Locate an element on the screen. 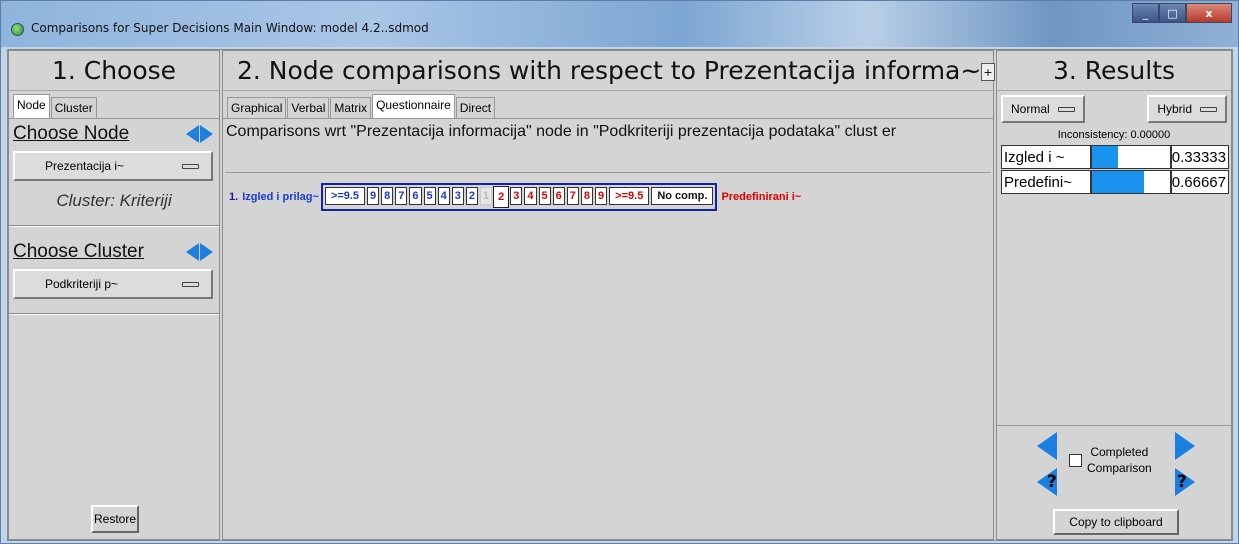 The width and height of the screenshot is (1239, 544). app-icon is located at coordinates (17, 29).